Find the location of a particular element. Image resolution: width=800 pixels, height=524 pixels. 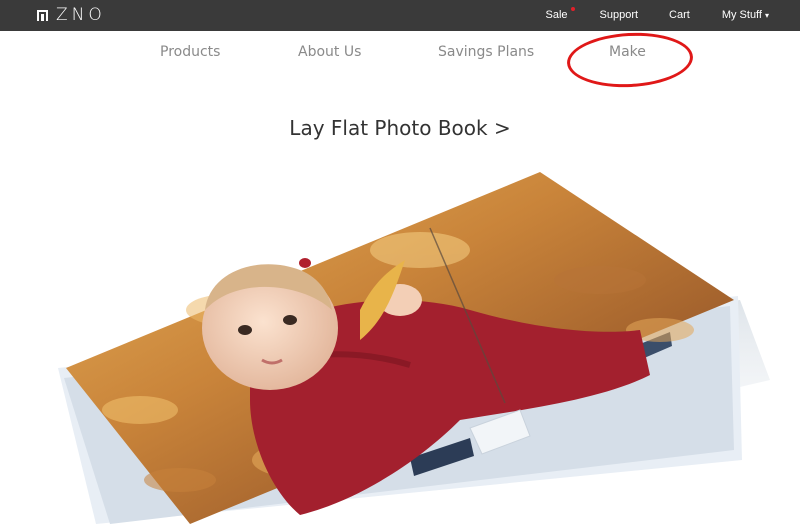

nav-make: Make is located at coordinates (627, 52).